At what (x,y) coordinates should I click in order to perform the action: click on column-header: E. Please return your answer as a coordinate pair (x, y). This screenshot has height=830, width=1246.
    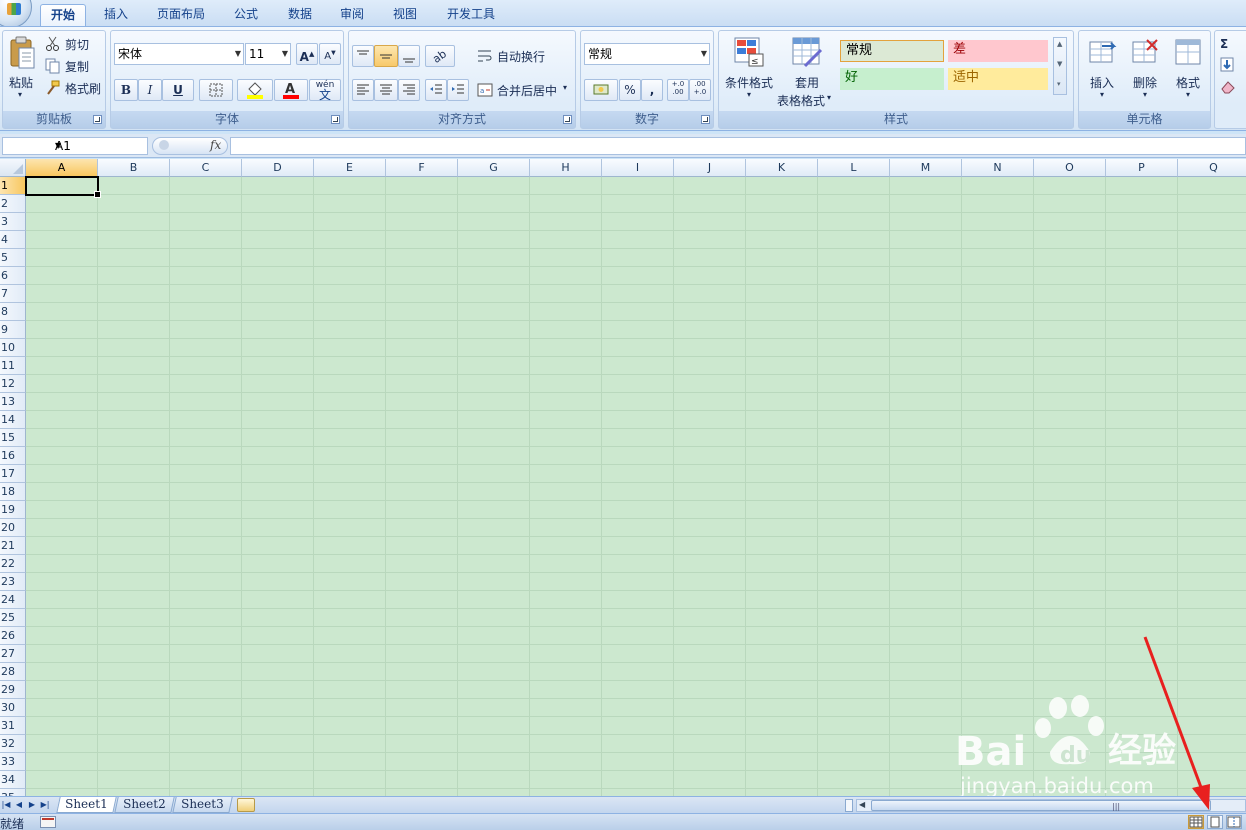
    Looking at the image, I should click on (350, 168).